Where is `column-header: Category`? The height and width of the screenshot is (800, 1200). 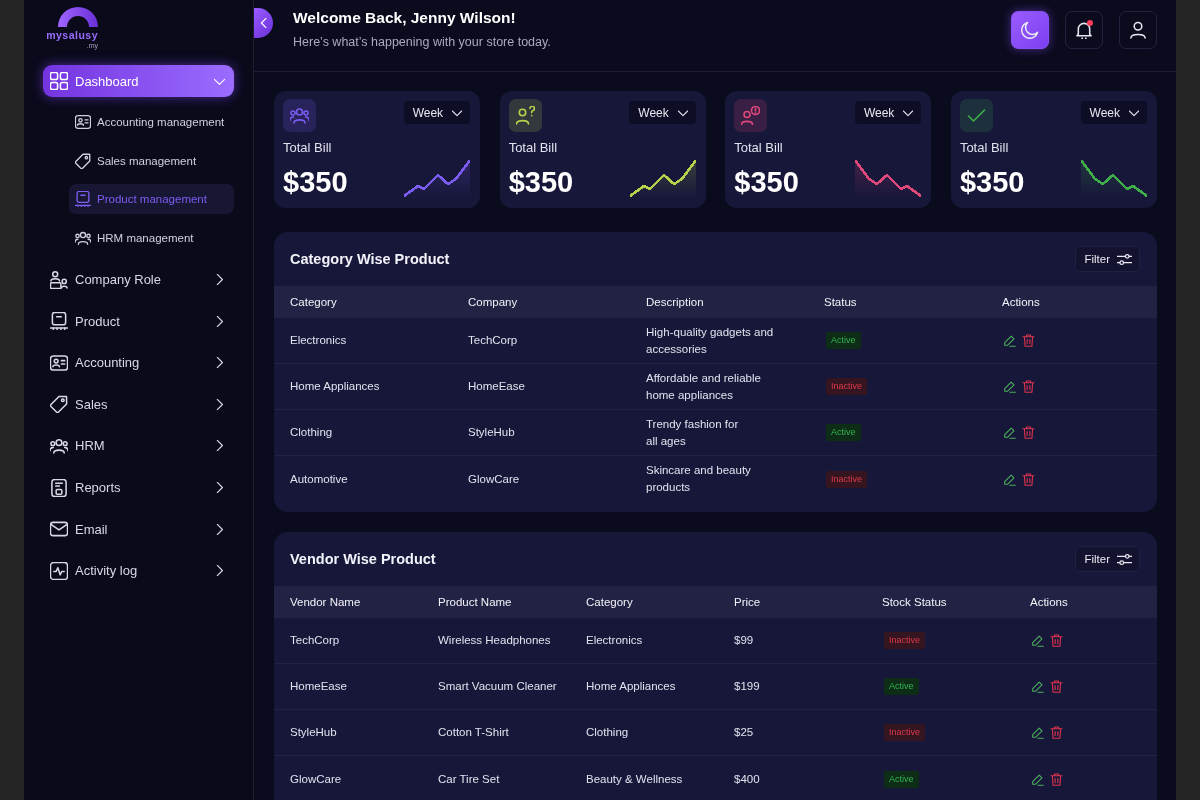
column-header: Category is located at coordinates (313, 302).